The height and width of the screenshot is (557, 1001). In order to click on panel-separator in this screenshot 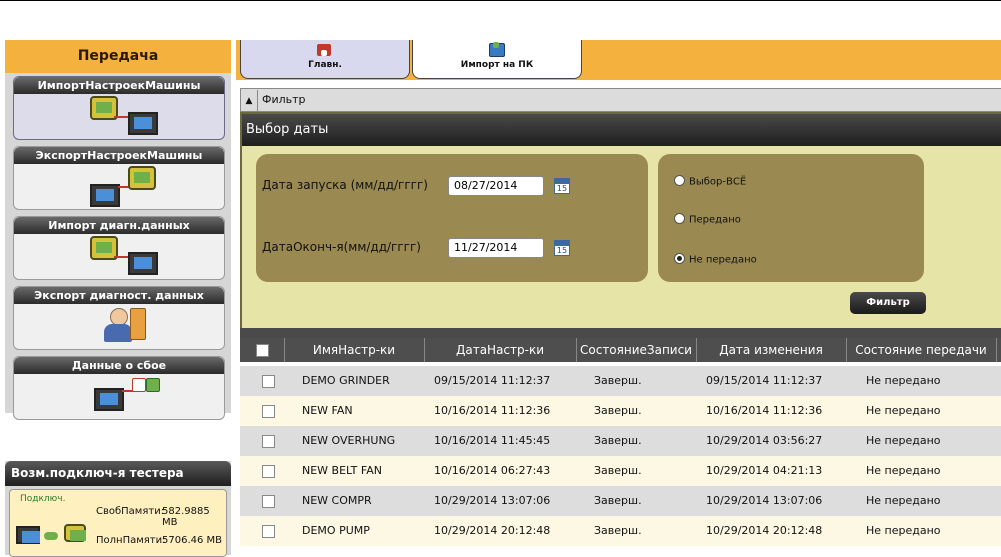, I will do `click(620, 333)`.